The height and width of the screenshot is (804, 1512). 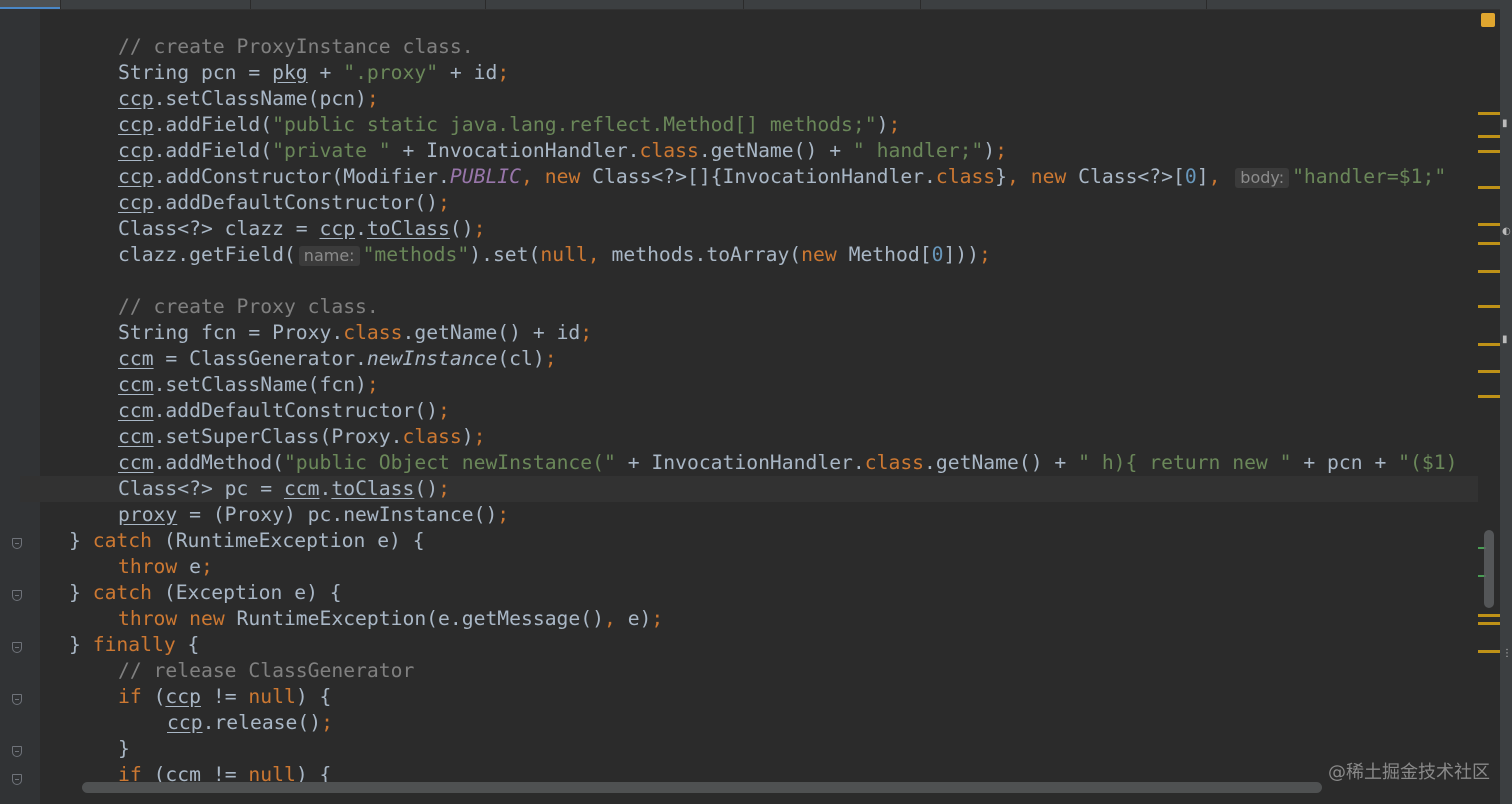 What do you see at coordinates (1489, 407) in the screenshot?
I see `error-stripe` at bounding box center [1489, 407].